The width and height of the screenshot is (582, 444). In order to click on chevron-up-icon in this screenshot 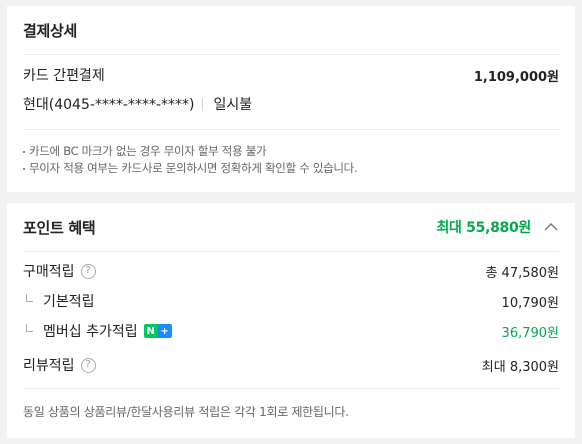, I will do `click(551, 227)`.